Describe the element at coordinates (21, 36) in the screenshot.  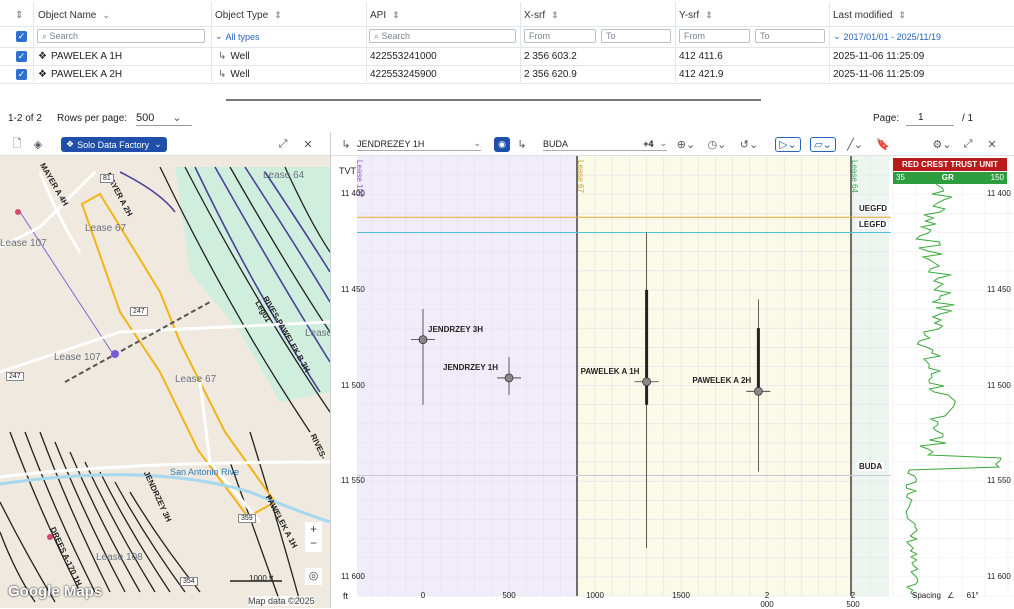
I see `select-all-checkbox: ✓` at that location.